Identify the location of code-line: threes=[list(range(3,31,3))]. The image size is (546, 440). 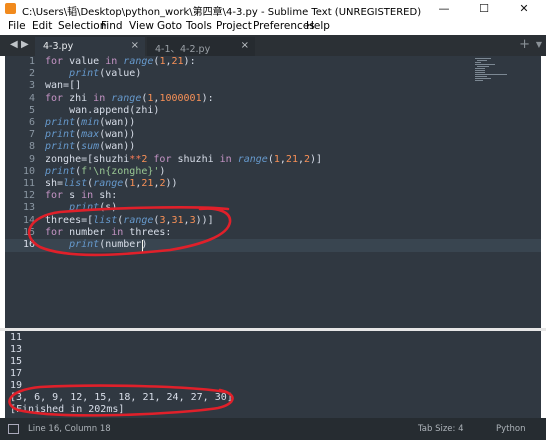
(129, 220).